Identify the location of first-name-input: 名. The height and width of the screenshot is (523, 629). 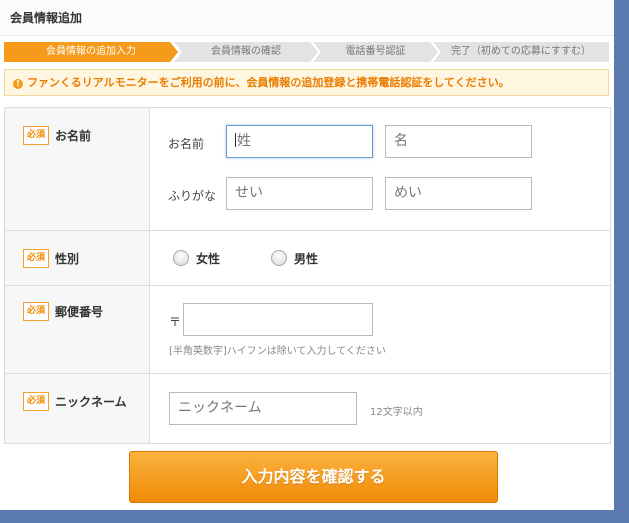
(458, 141).